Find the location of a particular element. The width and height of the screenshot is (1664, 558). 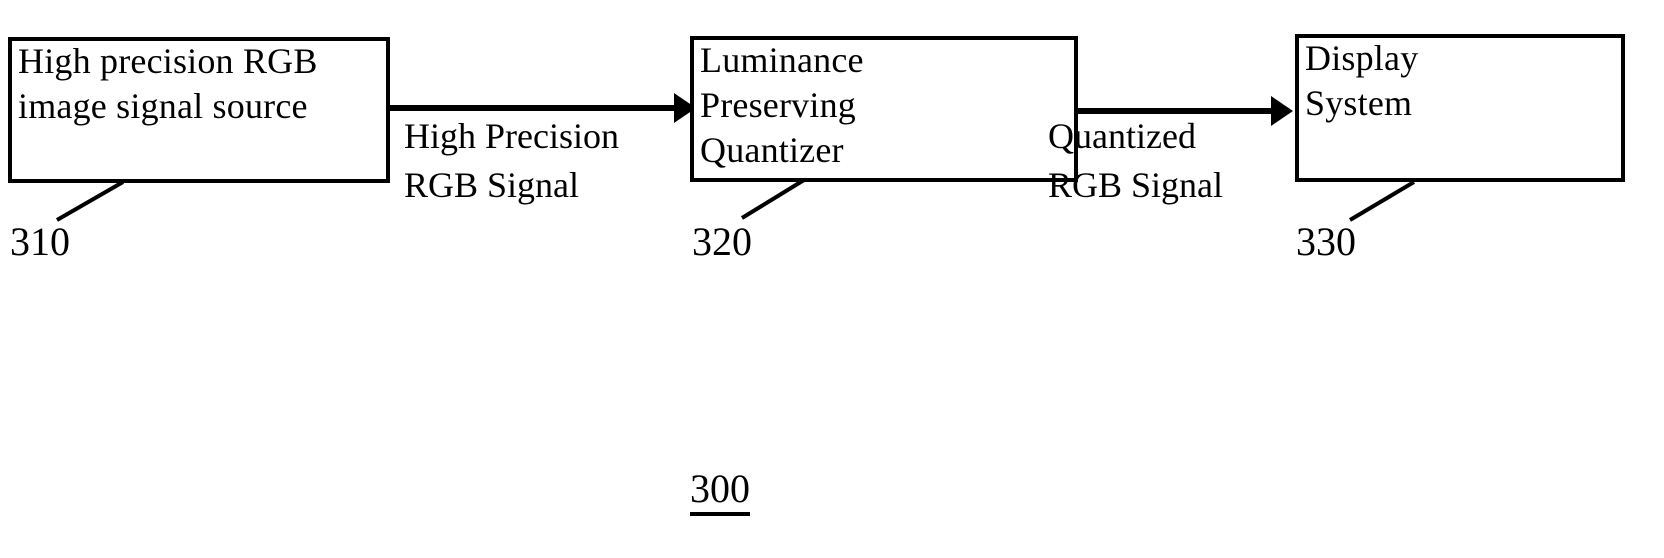

figure-number: 300 is located at coordinates (720, 492).